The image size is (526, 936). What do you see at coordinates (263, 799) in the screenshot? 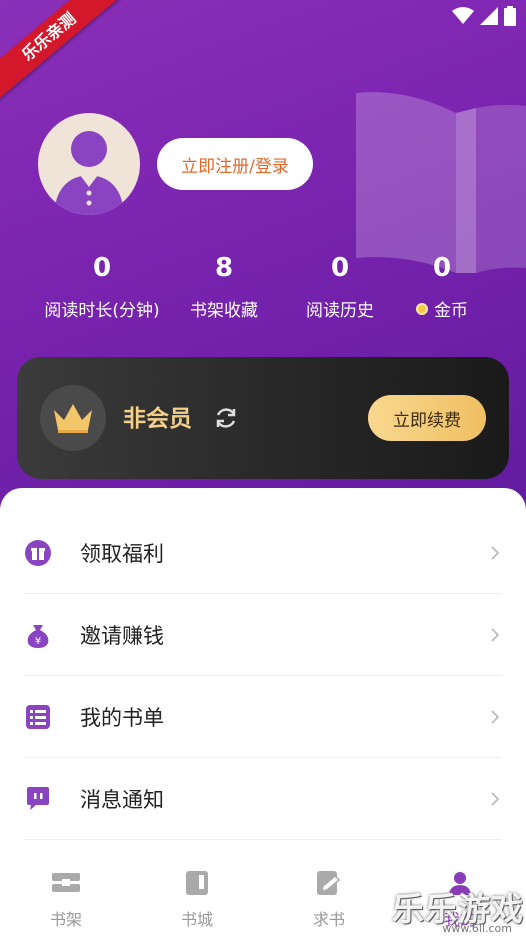
I see `menu-item-notifications: 消息通知` at bounding box center [263, 799].